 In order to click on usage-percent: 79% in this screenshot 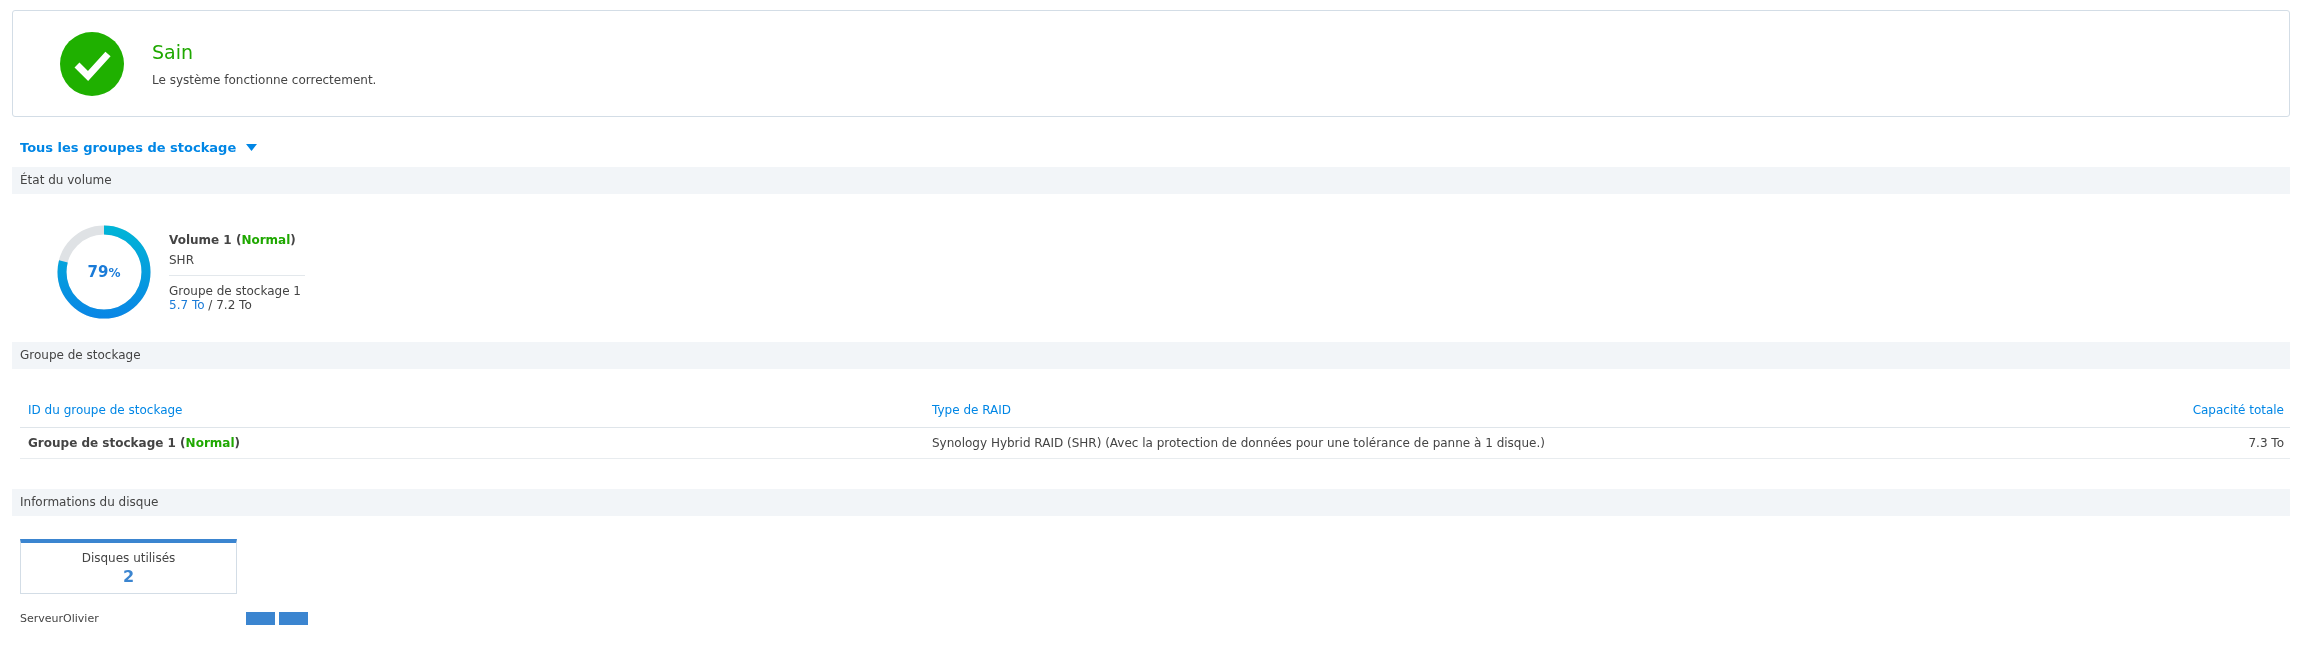, I will do `click(104, 272)`.